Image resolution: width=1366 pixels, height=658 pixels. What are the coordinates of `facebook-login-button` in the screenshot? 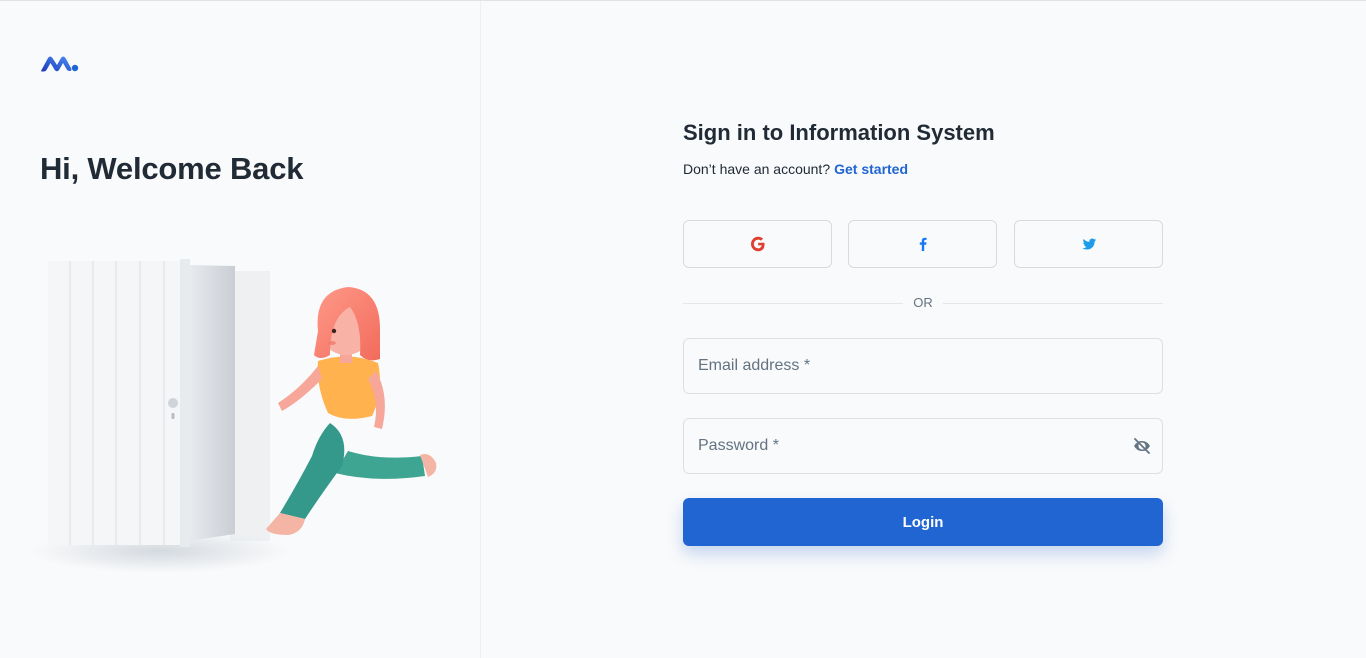 It's located at (922, 244).